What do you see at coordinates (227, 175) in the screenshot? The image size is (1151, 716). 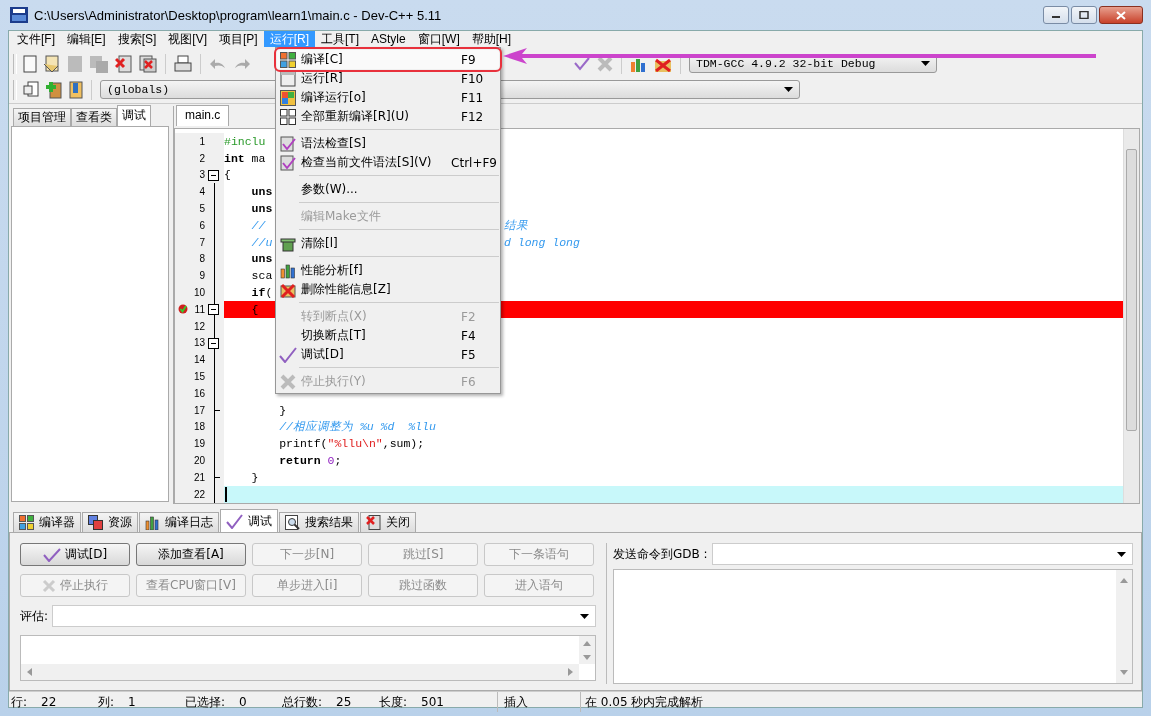 I see `code-text: {` at bounding box center [227, 175].